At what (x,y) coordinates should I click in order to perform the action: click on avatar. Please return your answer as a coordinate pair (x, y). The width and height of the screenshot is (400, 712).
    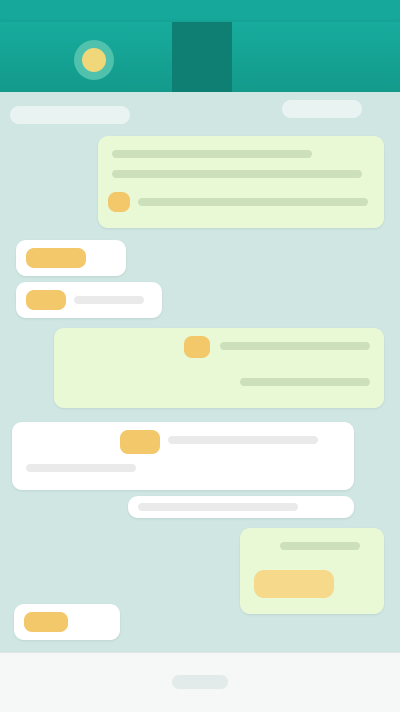
    Looking at the image, I should click on (94, 60).